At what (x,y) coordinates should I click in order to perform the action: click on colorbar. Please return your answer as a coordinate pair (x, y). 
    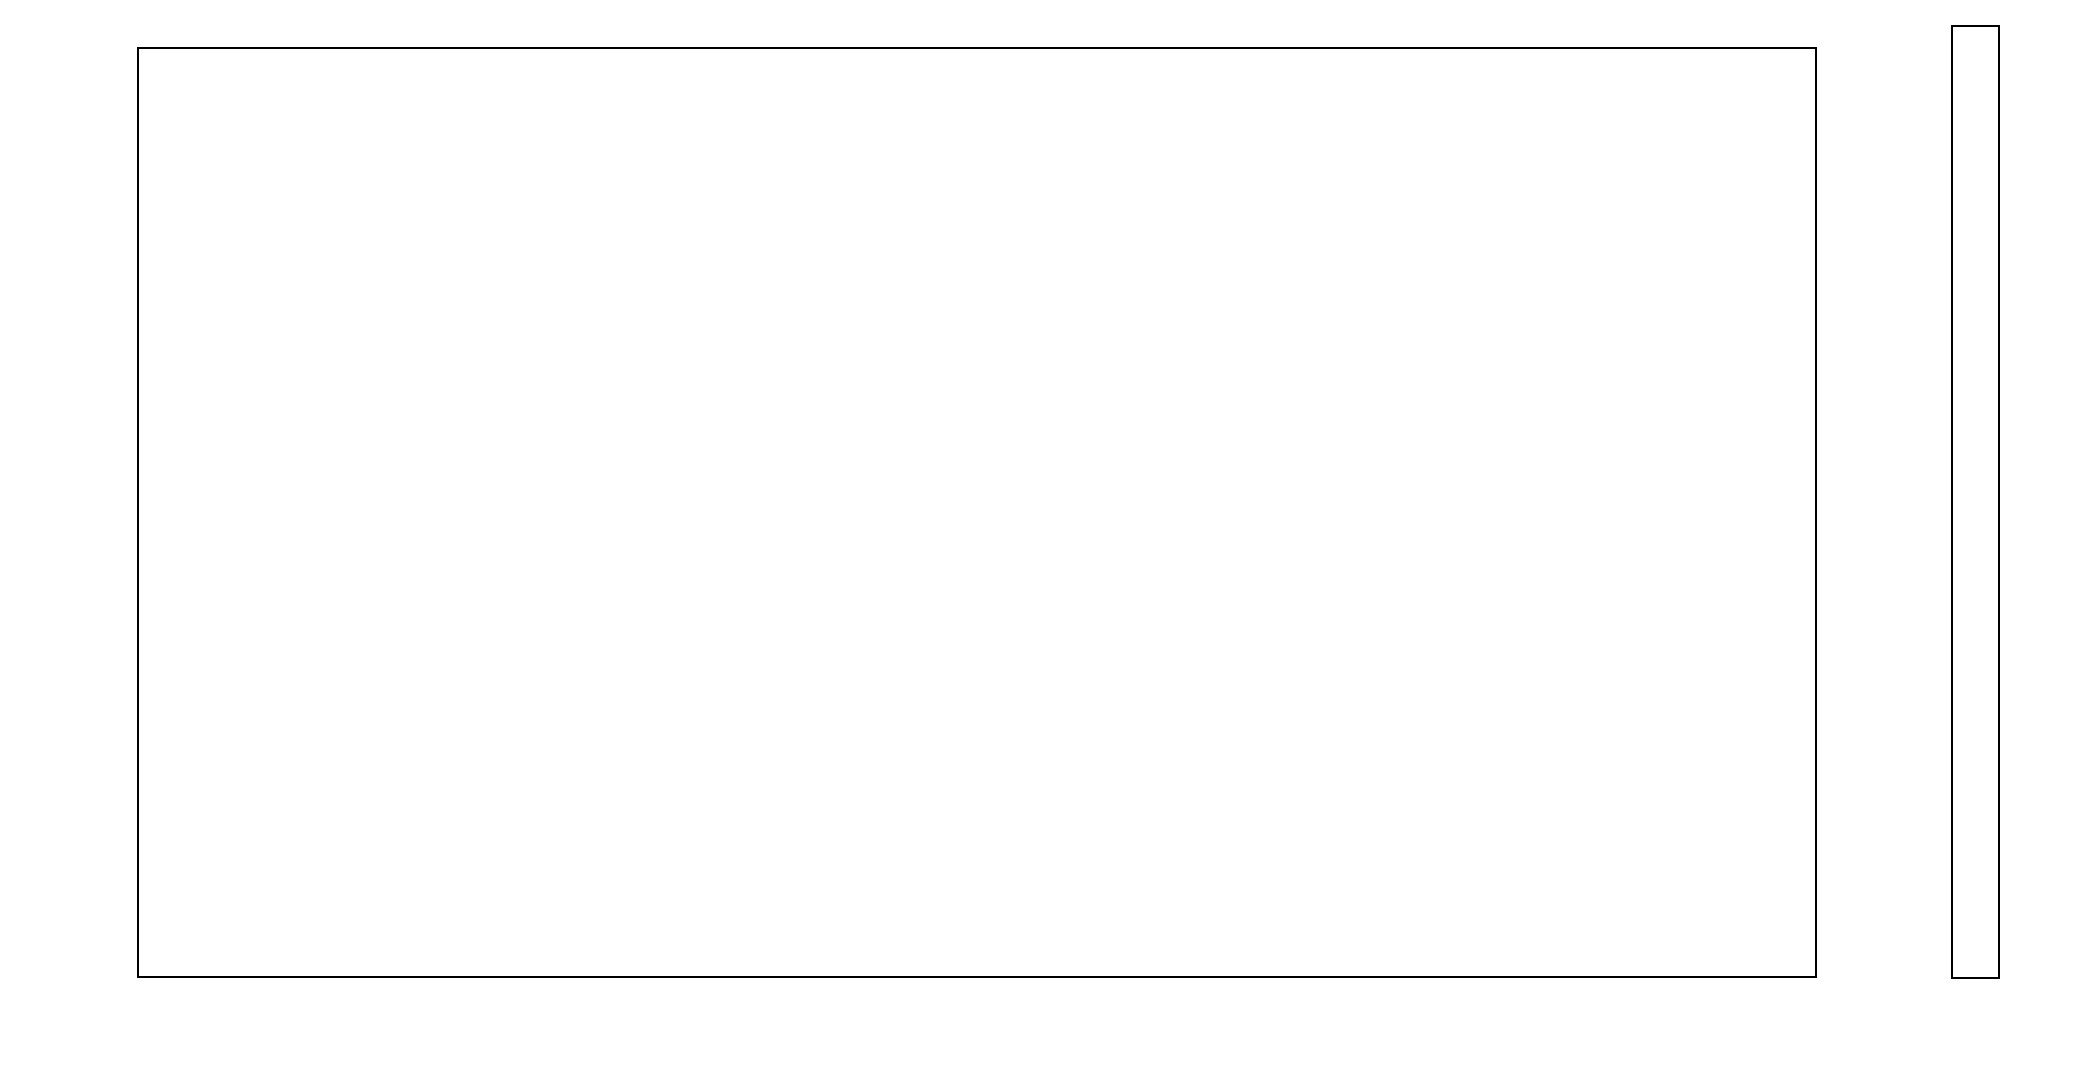
    Looking at the image, I should click on (1975, 502).